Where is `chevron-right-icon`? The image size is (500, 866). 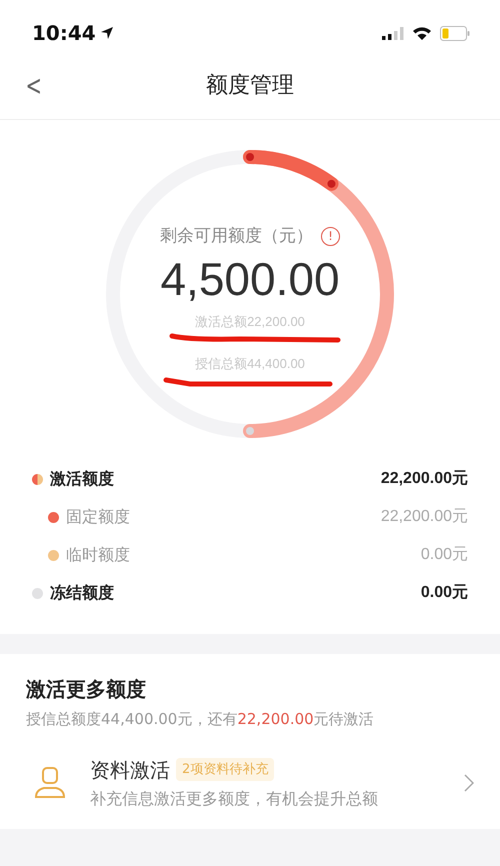 chevron-right-icon is located at coordinates (469, 783).